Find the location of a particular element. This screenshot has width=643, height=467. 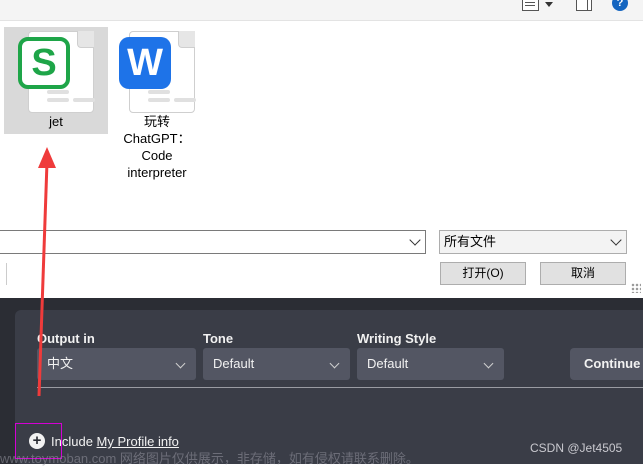

annotation-arrow is located at coordinates (46, 272).